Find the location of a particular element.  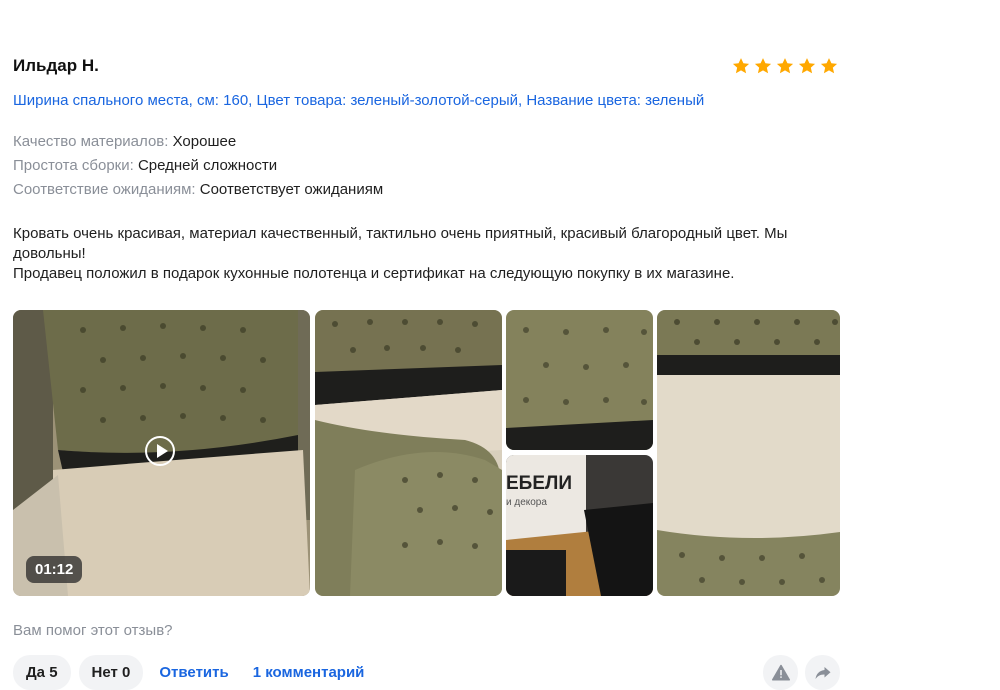

review-actions: Да 5 Нет 0 Ответить 1 комментарий is located at coordinates (192, 672).